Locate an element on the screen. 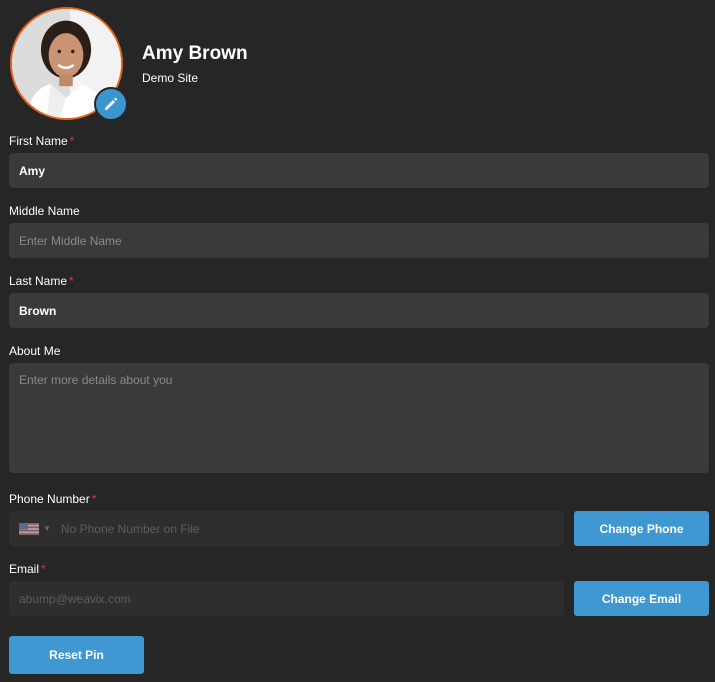 This screenshot has width=715, height=682. us-flag-icon is located at coordinates (29, 528).